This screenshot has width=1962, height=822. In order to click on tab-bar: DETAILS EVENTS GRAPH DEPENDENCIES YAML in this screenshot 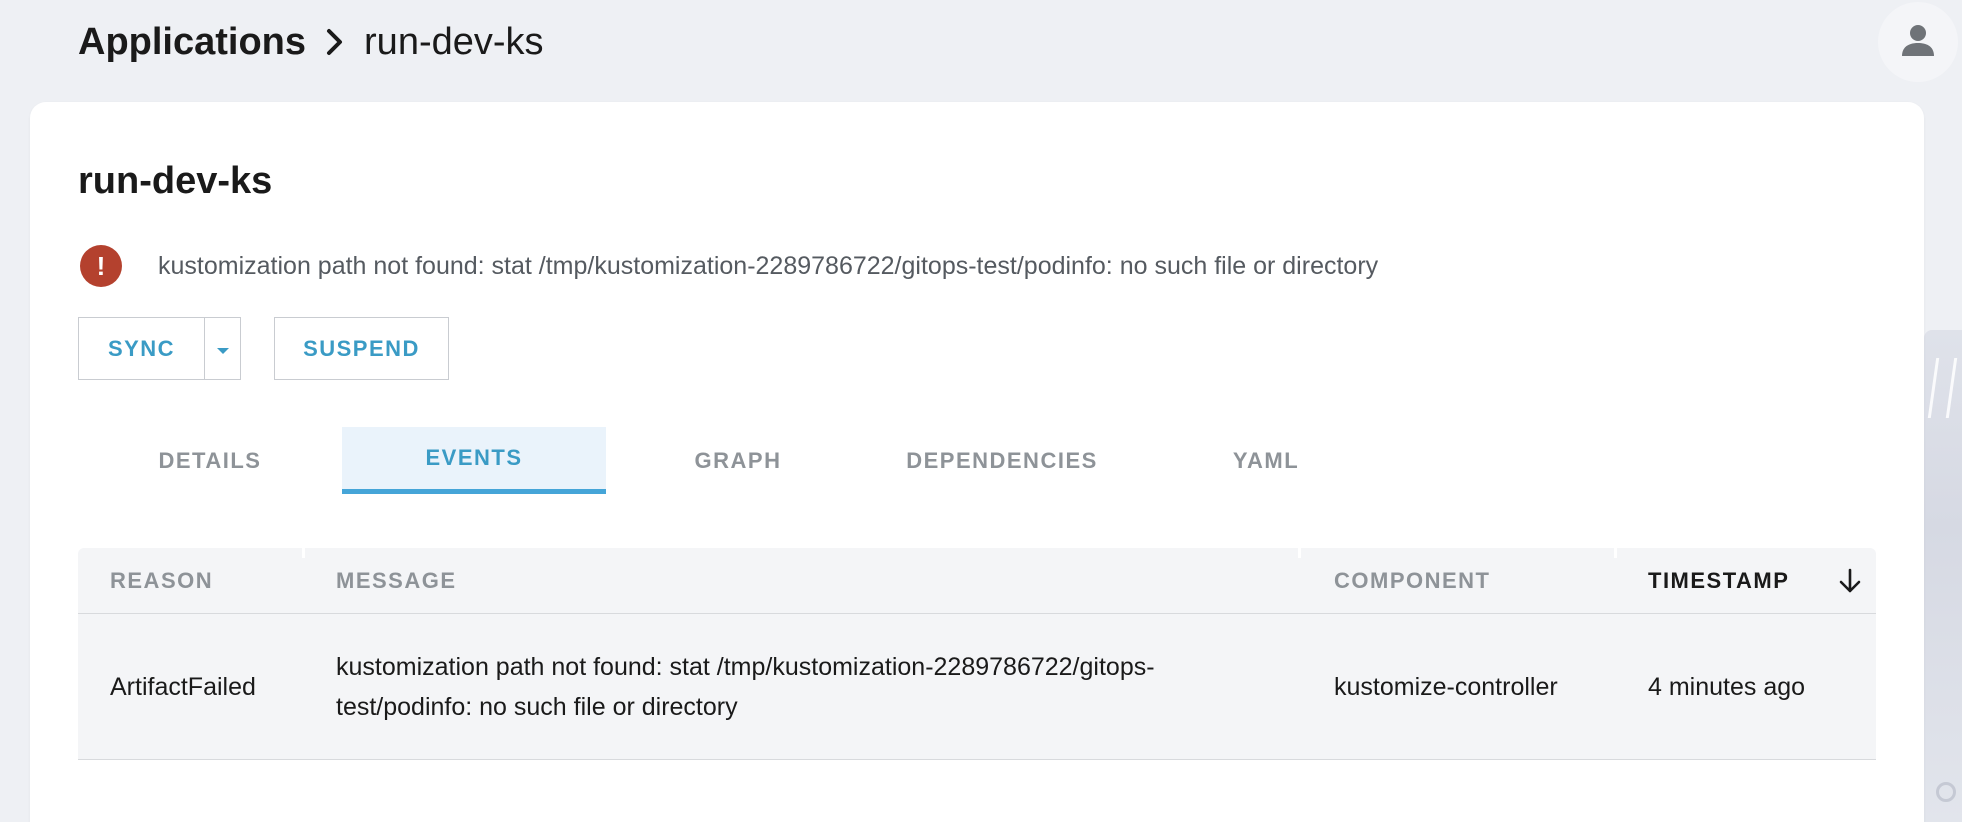, I will do `click(1003, 460)`.